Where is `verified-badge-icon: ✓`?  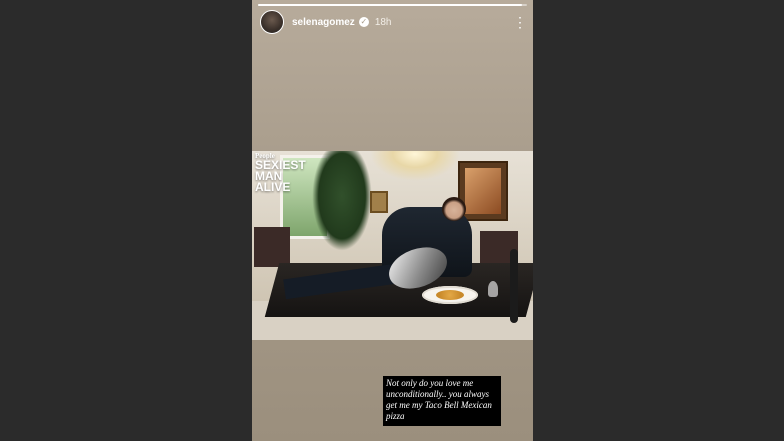 verified-badge-icon: ✓ is located at coordinates (363, 22).